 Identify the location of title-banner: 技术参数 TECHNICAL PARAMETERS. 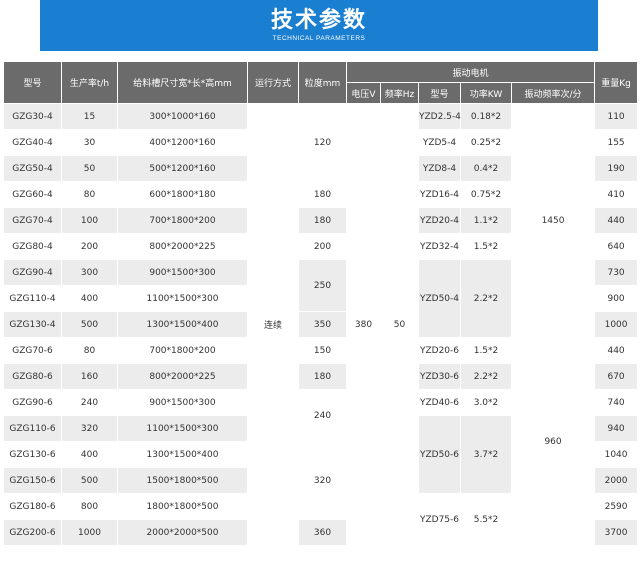
(319, 25).